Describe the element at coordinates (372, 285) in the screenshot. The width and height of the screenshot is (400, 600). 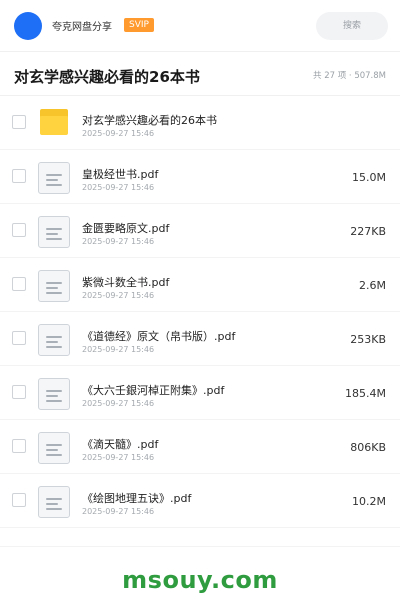
I see `file-size: 2.6M` at that location.